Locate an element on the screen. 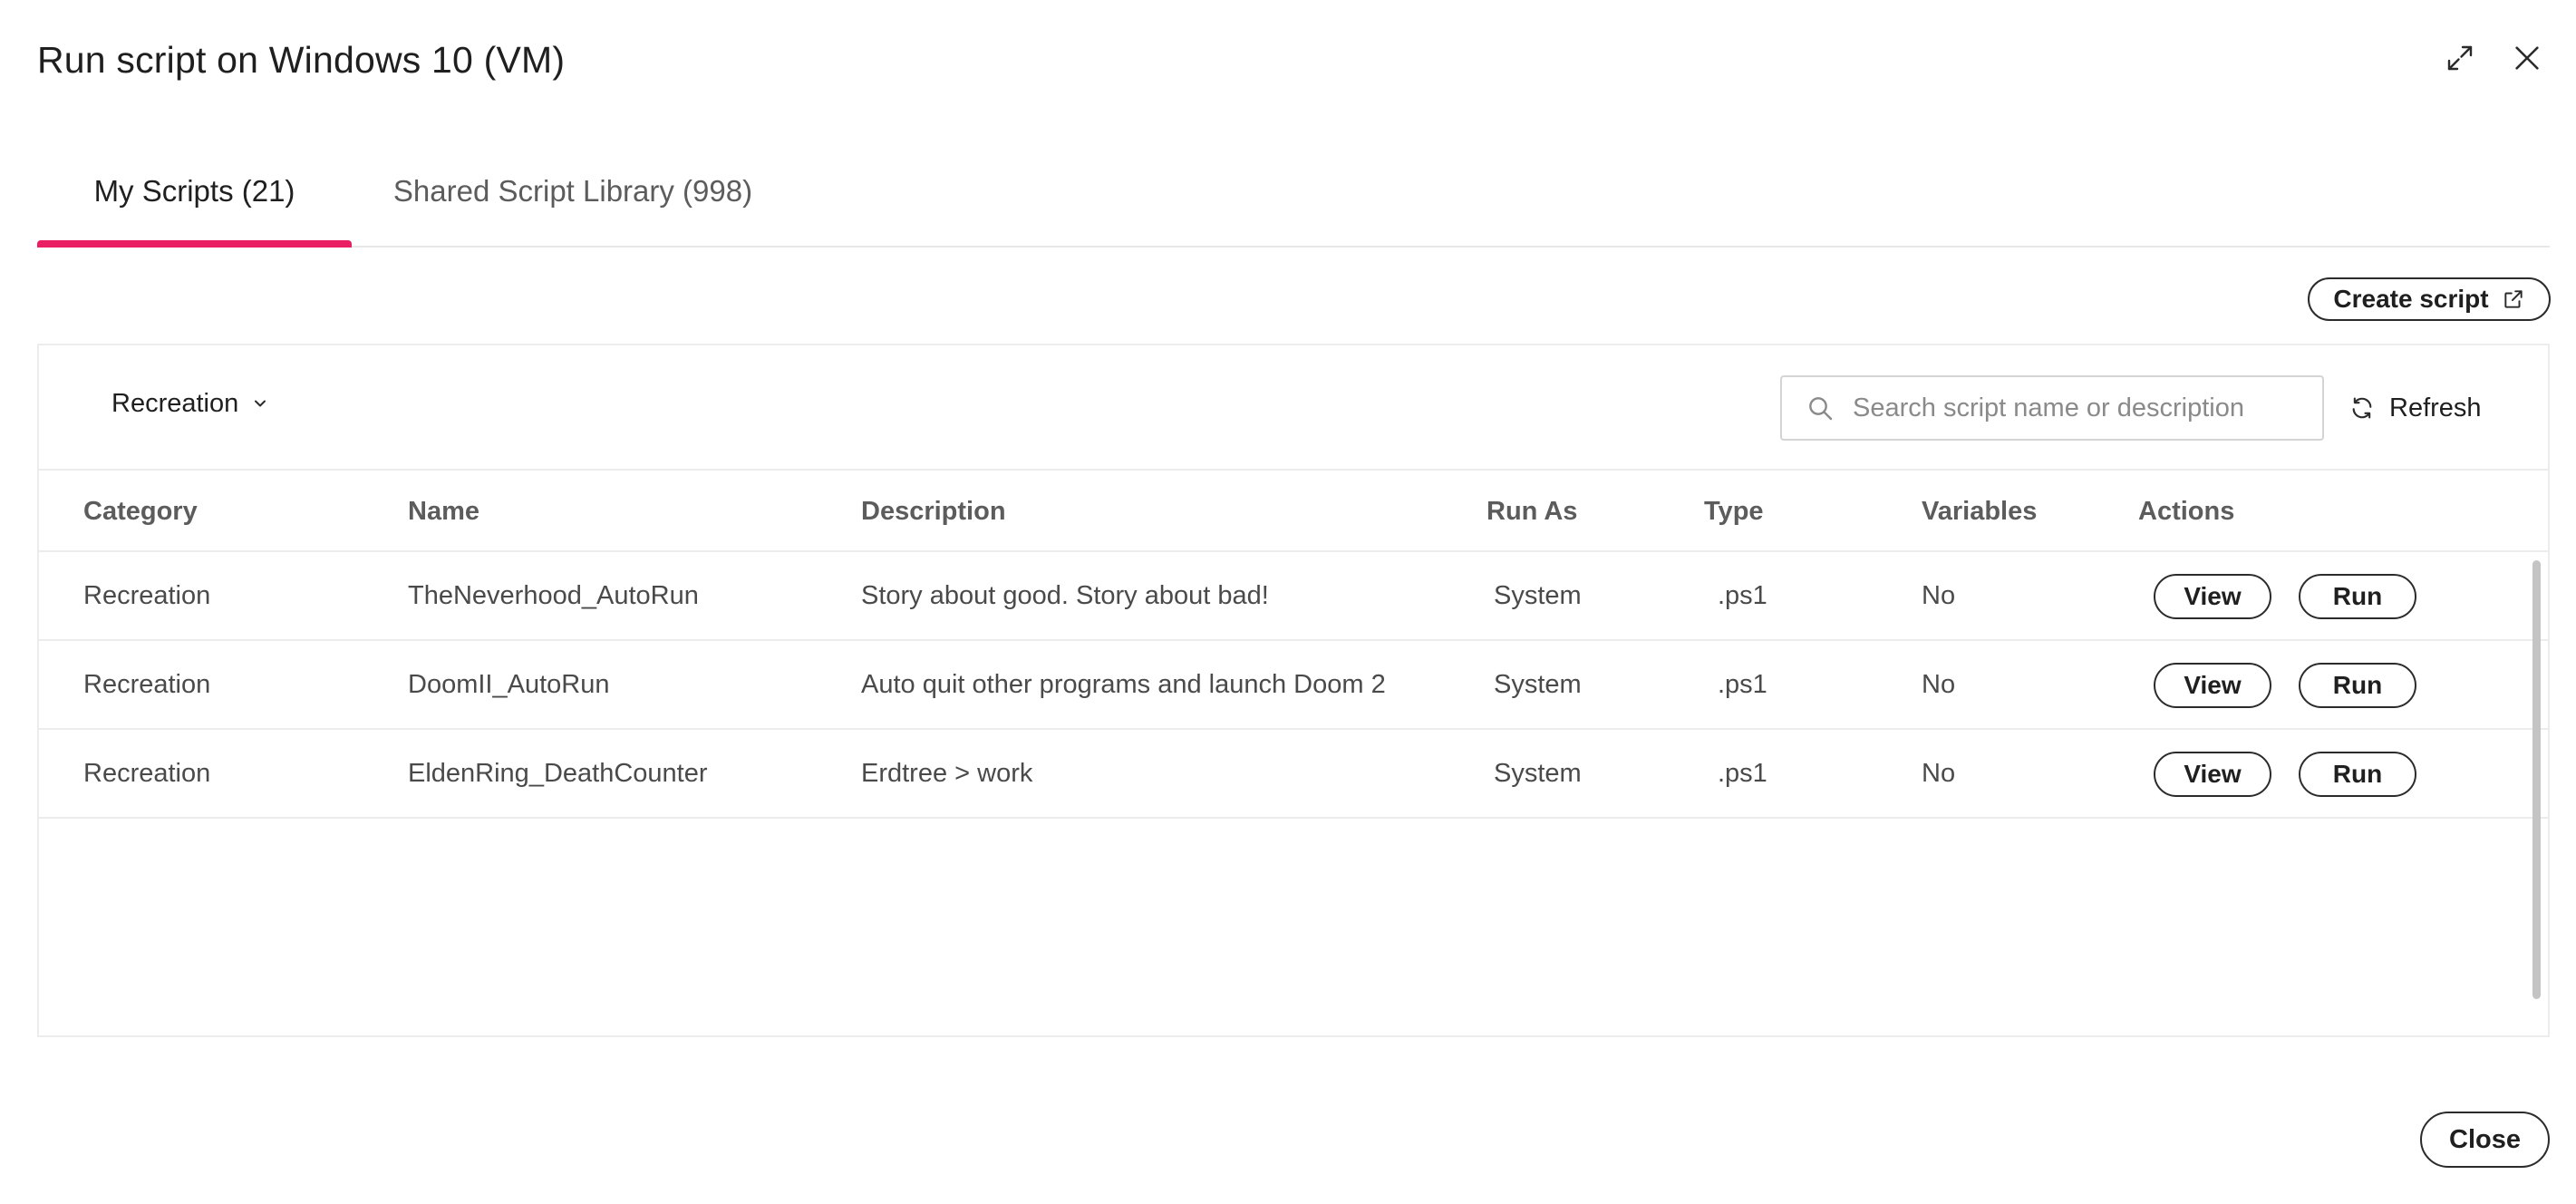  column-header-run-as: Run As is located at coordinates (1532, 511).